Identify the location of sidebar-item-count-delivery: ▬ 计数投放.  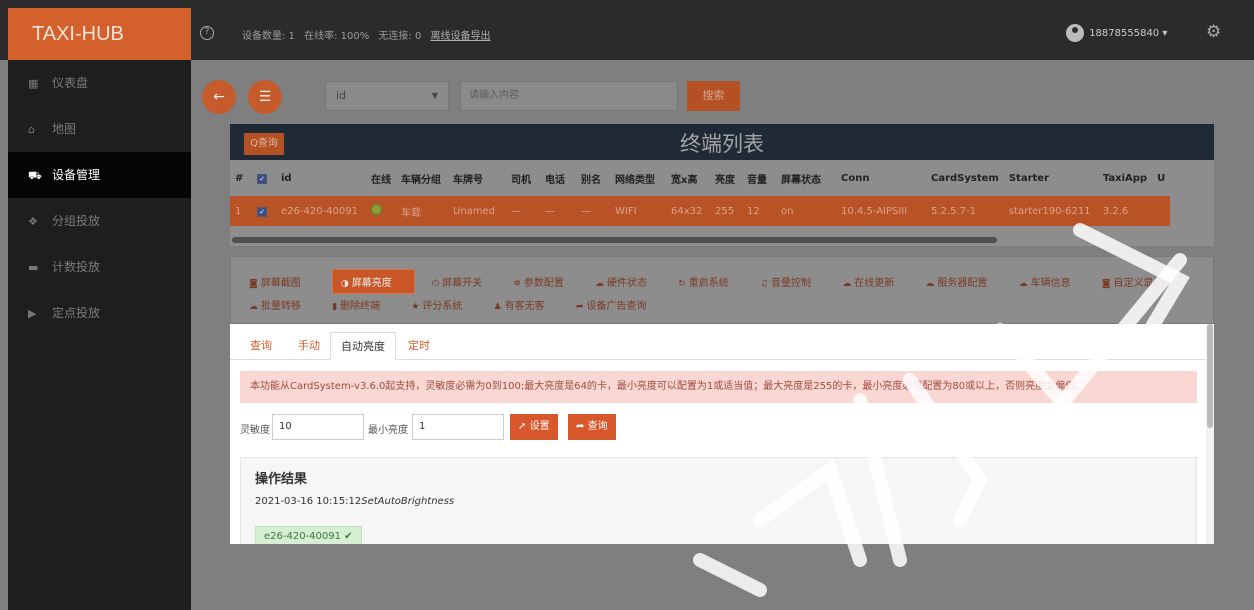
(99, 267).